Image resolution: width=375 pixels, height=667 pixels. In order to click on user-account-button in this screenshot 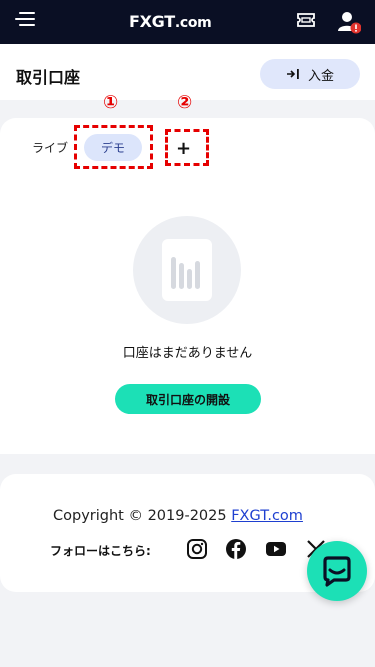, I will do `click(349, 22)`.